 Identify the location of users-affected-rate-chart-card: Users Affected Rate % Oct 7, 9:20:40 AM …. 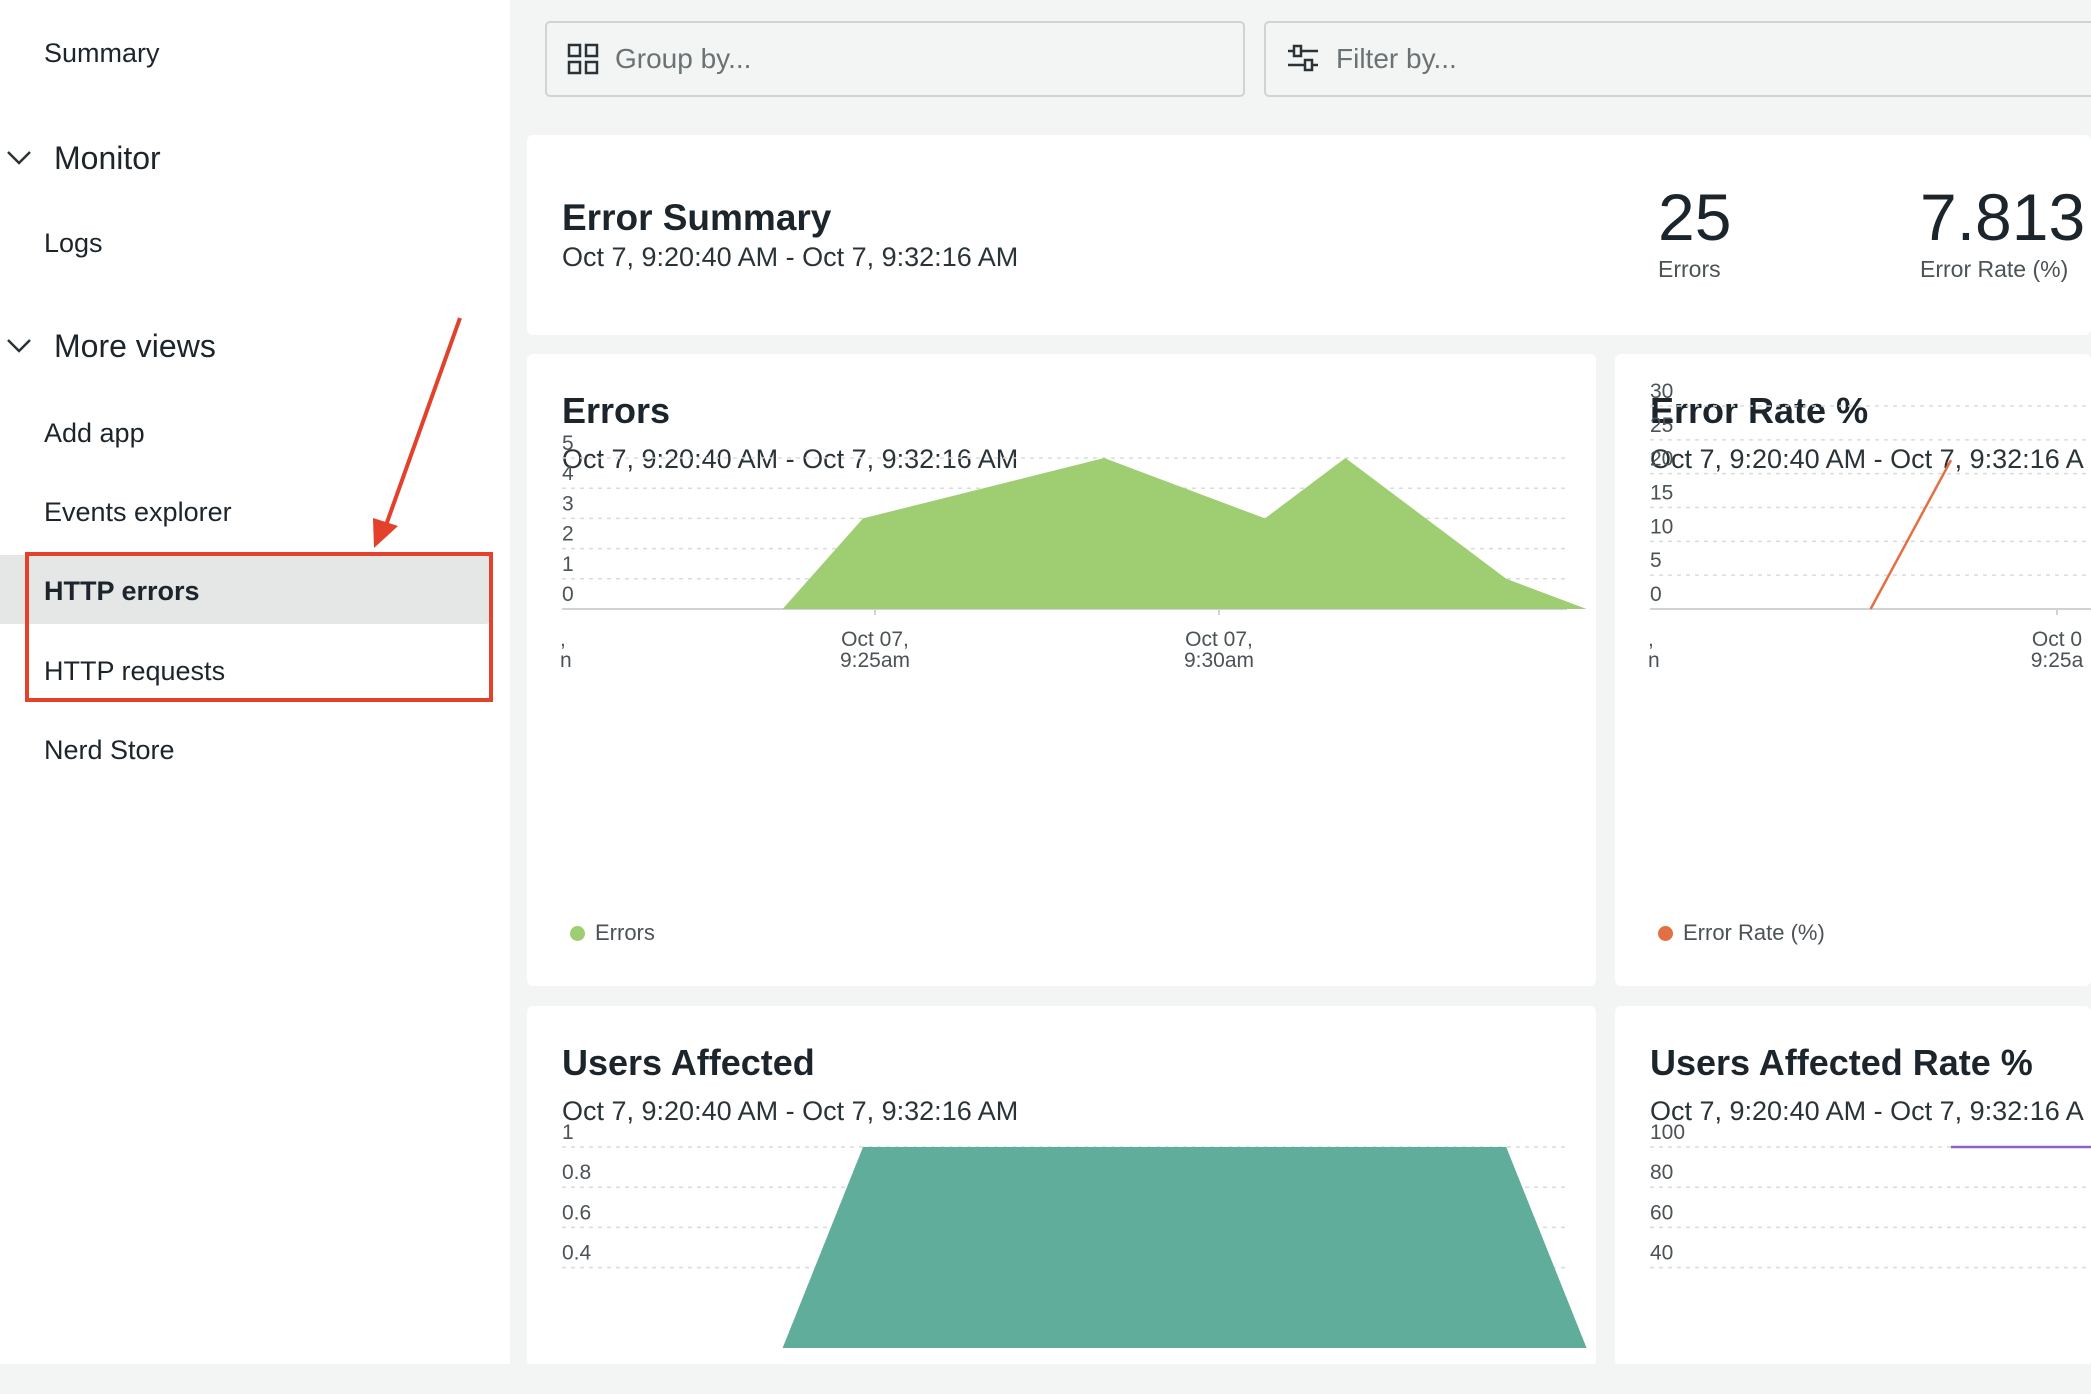
(1853, 1186).